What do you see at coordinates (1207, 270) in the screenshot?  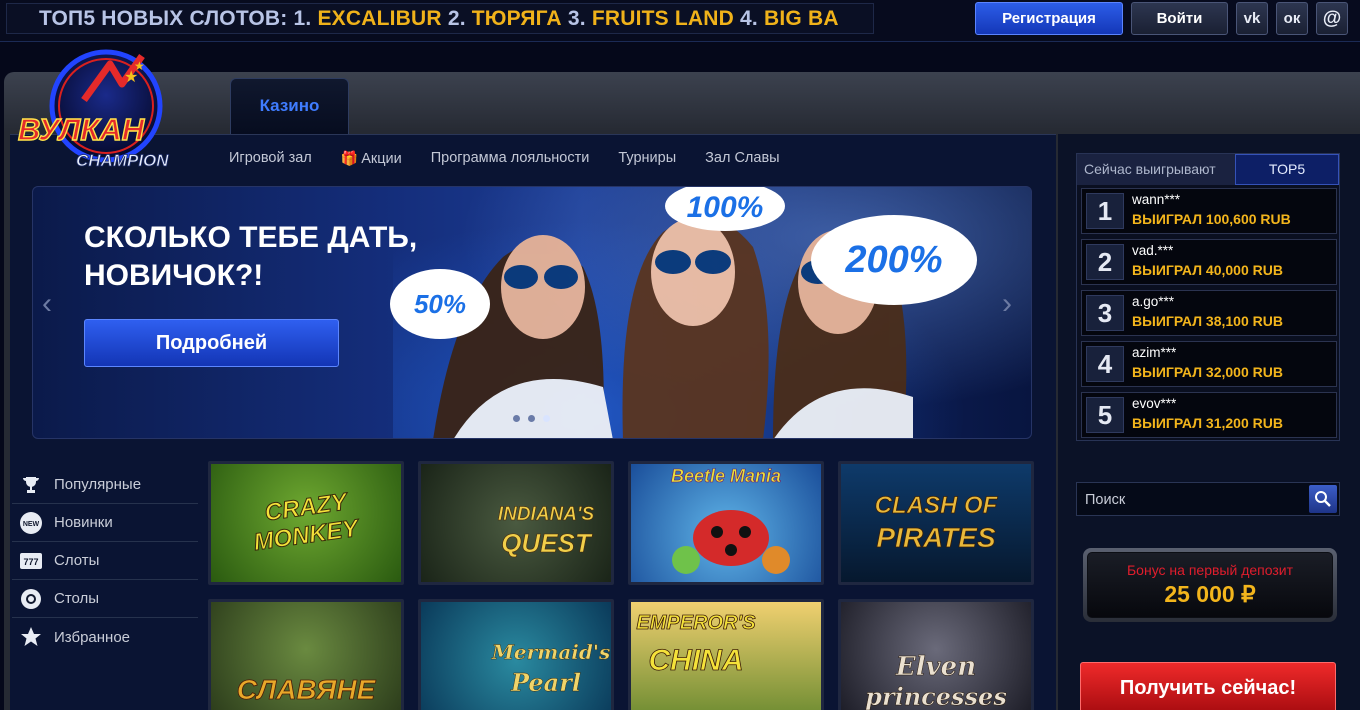 I see `winner-amount: ВЫИГРАЛ 40,000 RUB` at bounding box center [1207, 270].